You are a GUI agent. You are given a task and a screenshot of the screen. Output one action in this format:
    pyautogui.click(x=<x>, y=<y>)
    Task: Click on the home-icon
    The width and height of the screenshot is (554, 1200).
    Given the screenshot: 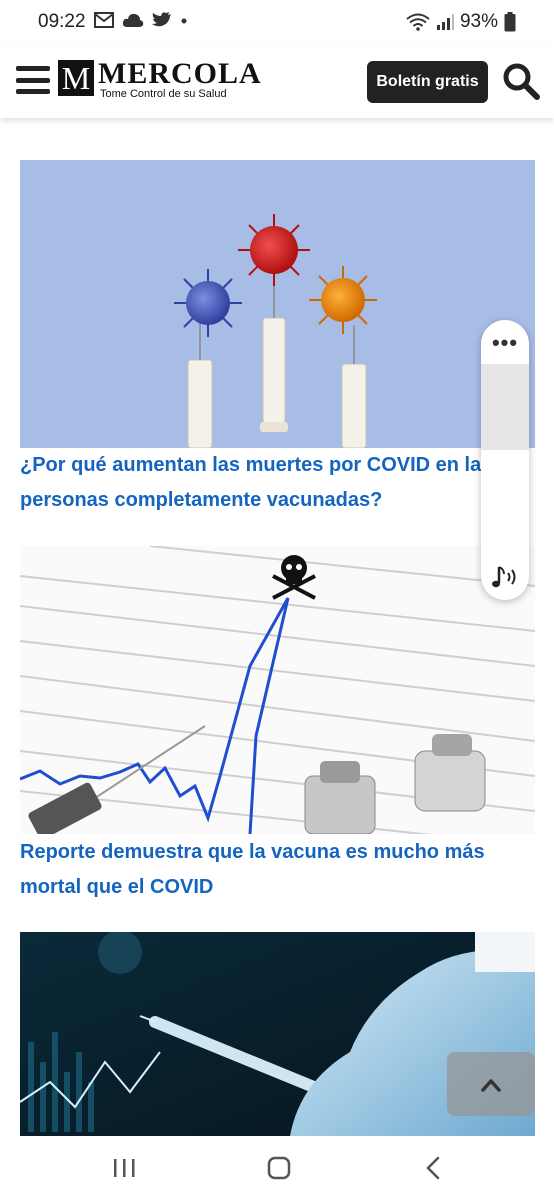 What is the action you would take?
    pyautogui.click(x=279, y=1168)
    